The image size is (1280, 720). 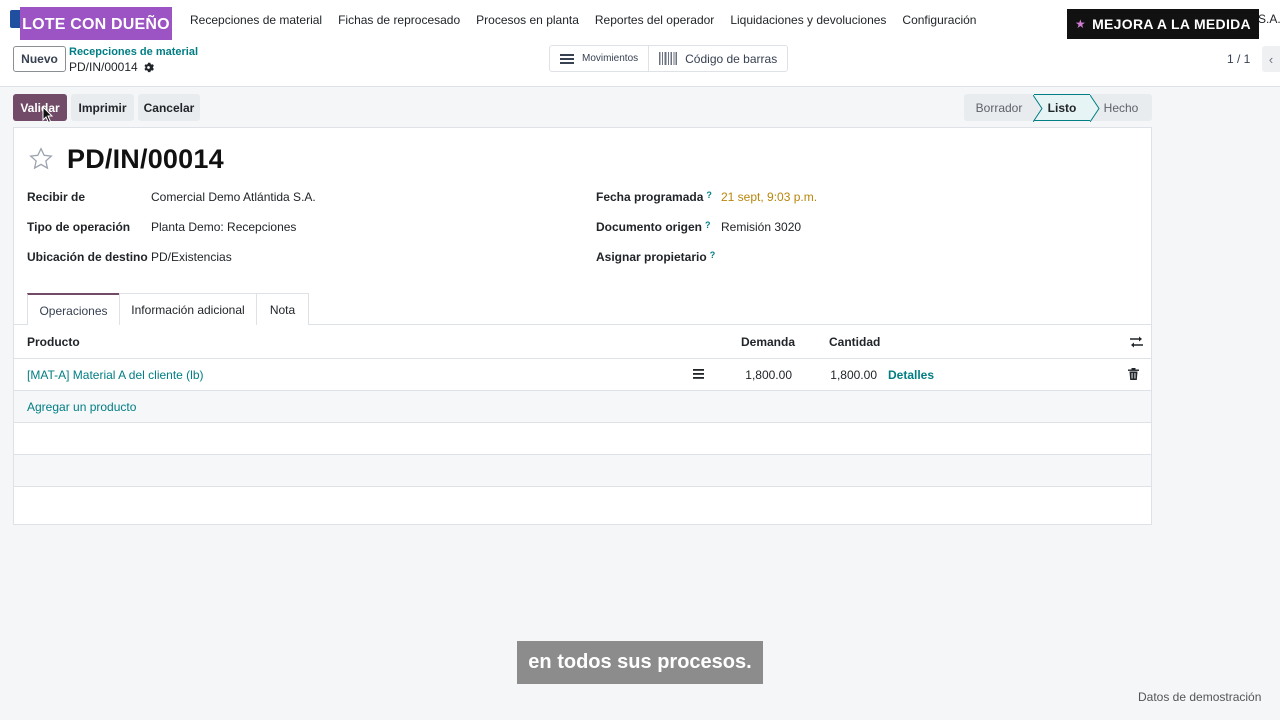 I want to click on optional-columns-icon, so click(x=1136, y=342).